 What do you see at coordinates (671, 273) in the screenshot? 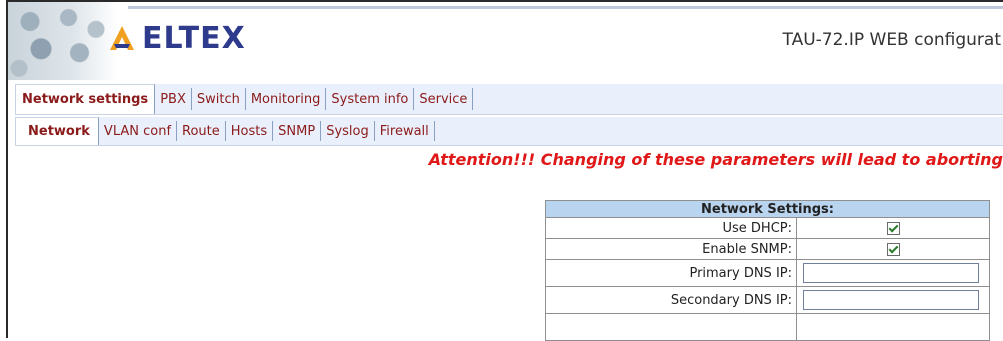
I see `primary-dns-label: Primary DNS IP:` at bounding box center [671, 273].